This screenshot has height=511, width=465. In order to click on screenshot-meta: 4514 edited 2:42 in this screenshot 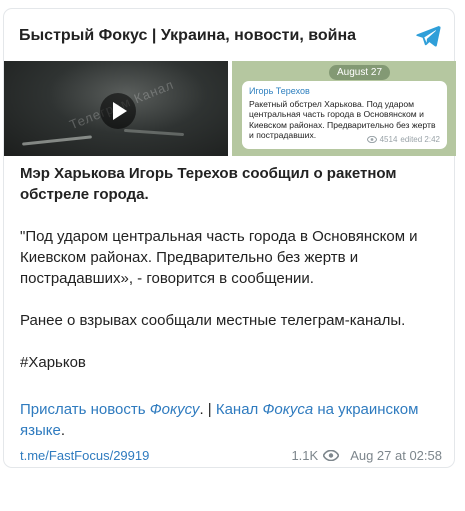, I will do `click(403, 140)`.